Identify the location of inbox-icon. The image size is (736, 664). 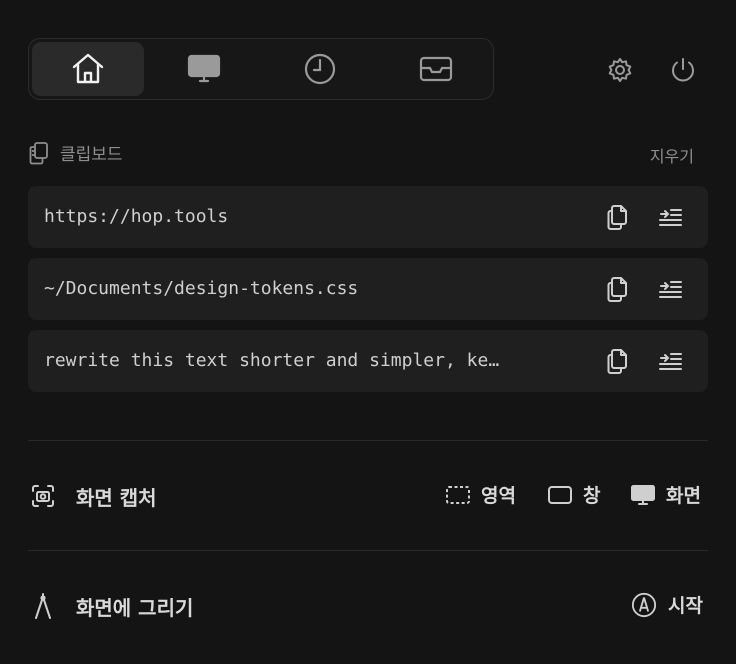
(436, 69).